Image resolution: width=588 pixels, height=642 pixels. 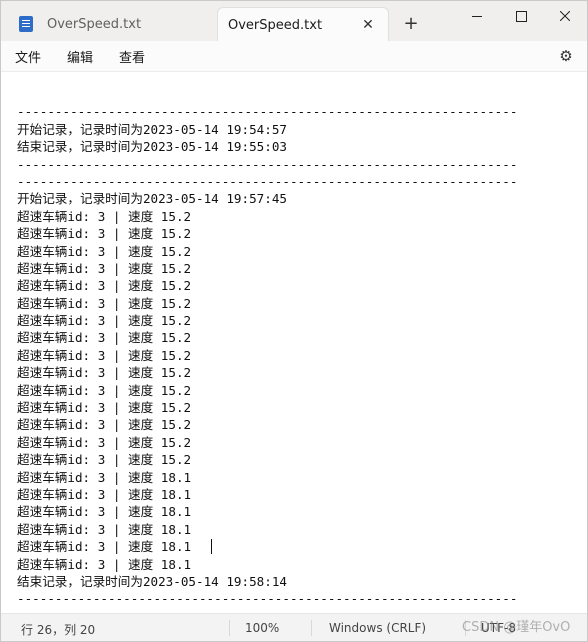 I want to click on settings-gear-icon: ⚙, so click(x=566, y=56).